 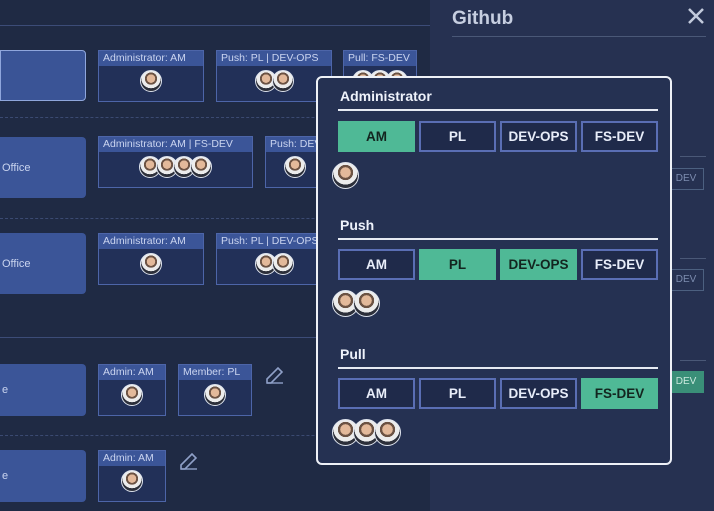 I want to click on close-icon, so click(x=696, y=16).